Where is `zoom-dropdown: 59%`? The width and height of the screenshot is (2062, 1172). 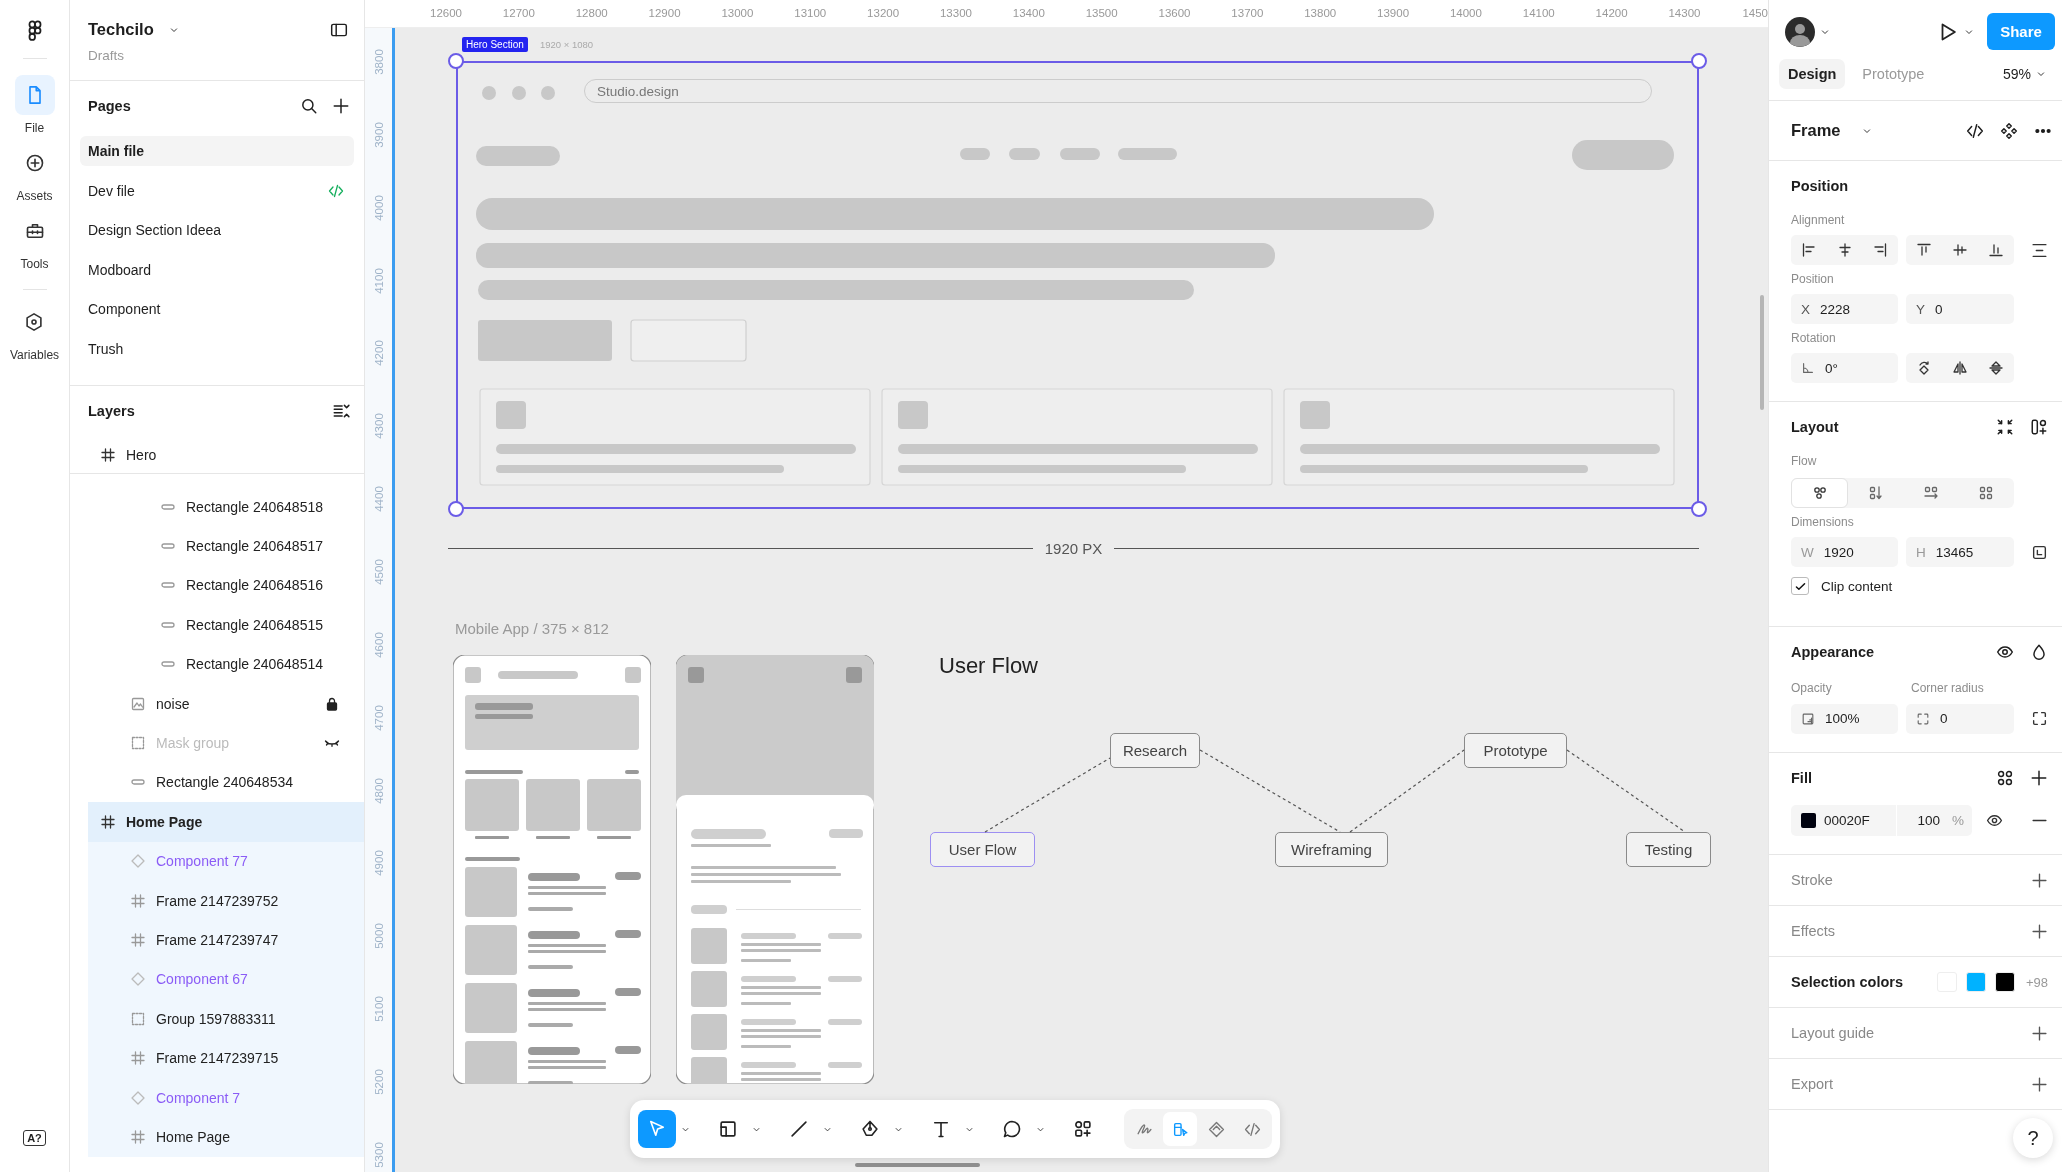
zoom-dropdown: 59% is located at coordinates (2028, 74).